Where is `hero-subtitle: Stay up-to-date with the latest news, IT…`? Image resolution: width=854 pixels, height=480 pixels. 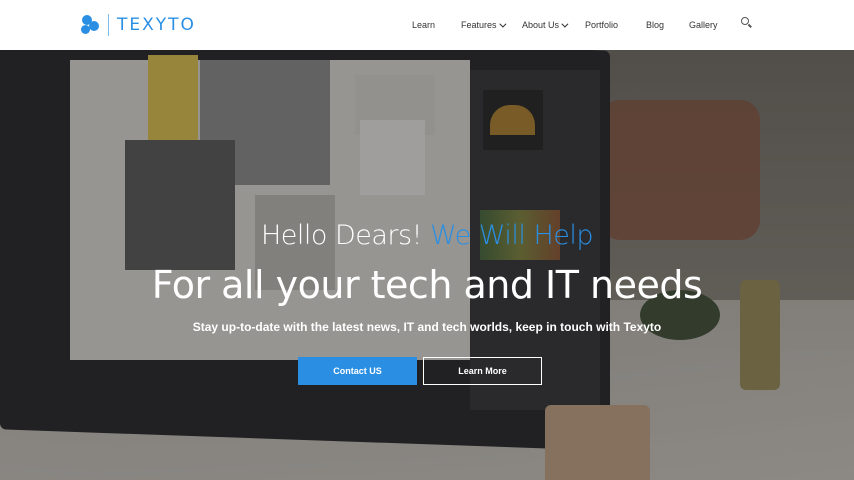
hero-subtitle: Stay up-to-date with the latest news, IT… is located at coordinates (427, 327).